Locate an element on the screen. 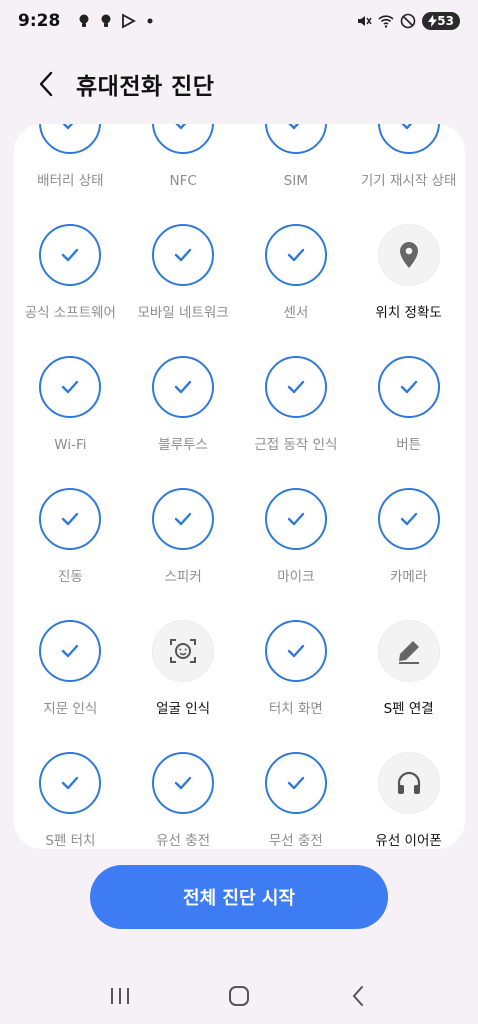  diagnostic-label: 블루투스 is located at coordinates (183, 445).